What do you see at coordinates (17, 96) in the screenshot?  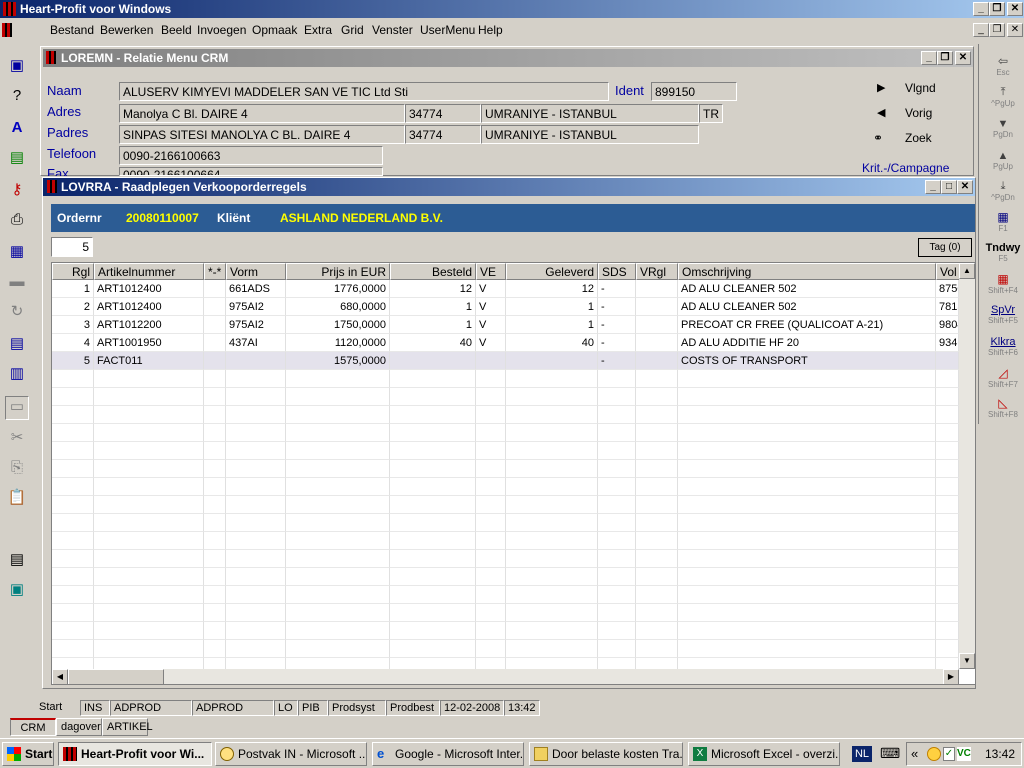 I see `help-icon: ?` at bounding box center [17, 96].